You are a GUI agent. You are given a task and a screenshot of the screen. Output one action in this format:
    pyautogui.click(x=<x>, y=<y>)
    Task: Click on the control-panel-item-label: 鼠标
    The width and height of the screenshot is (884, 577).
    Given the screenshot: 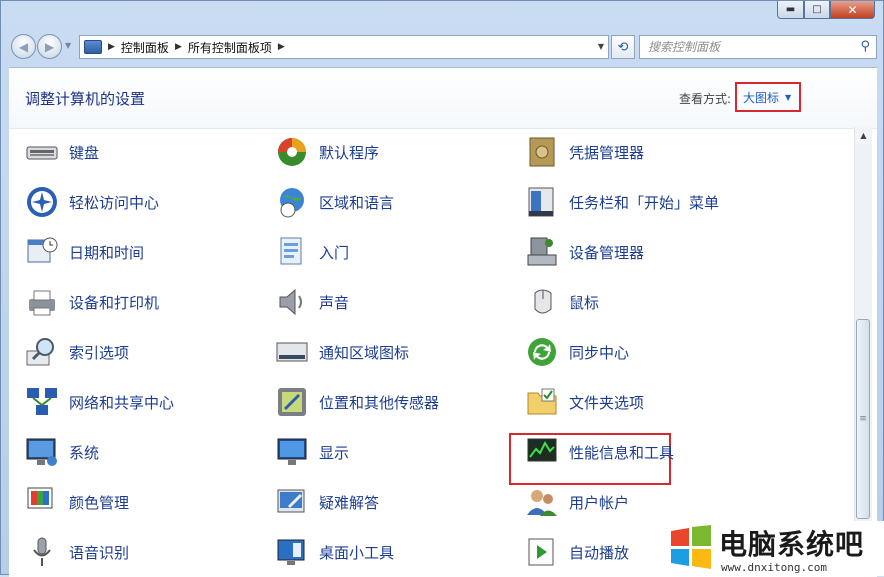 What is the action you would take?
    pyautogui.click(x=584, y=302)
    